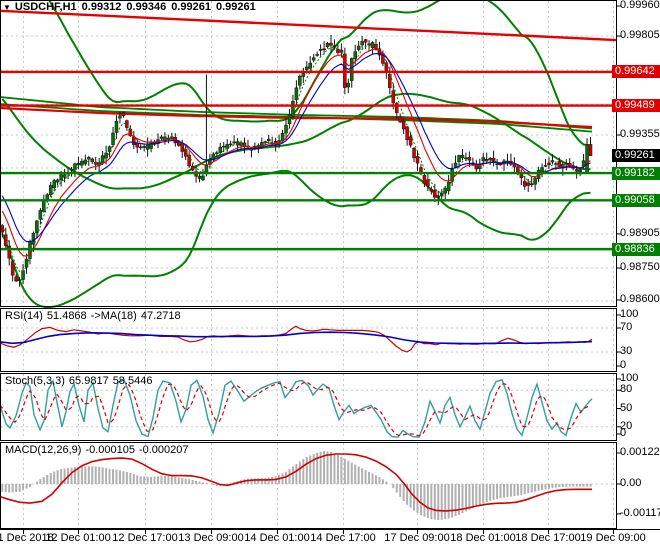  Describe the element at coordinates (626, 327) in the screenshot. I see `rsi-scale-label: 70` at that location.